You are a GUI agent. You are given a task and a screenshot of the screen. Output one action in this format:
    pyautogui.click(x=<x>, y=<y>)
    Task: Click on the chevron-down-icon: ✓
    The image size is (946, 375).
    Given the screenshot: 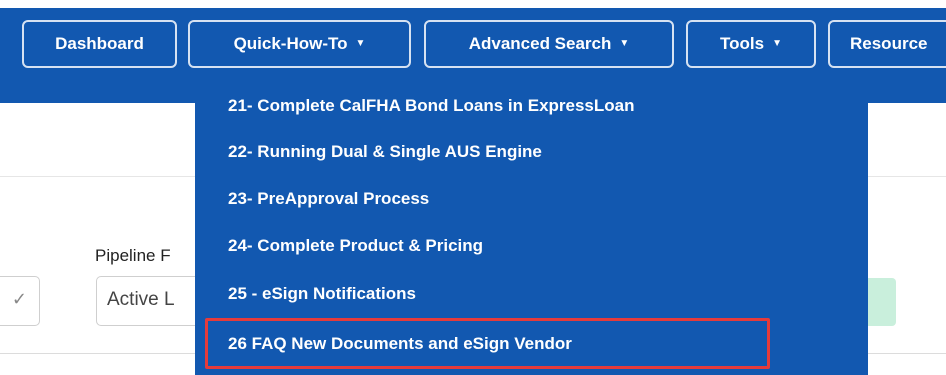 What is the action you would take?
    pyautogui.click(x=19, y=299)
    